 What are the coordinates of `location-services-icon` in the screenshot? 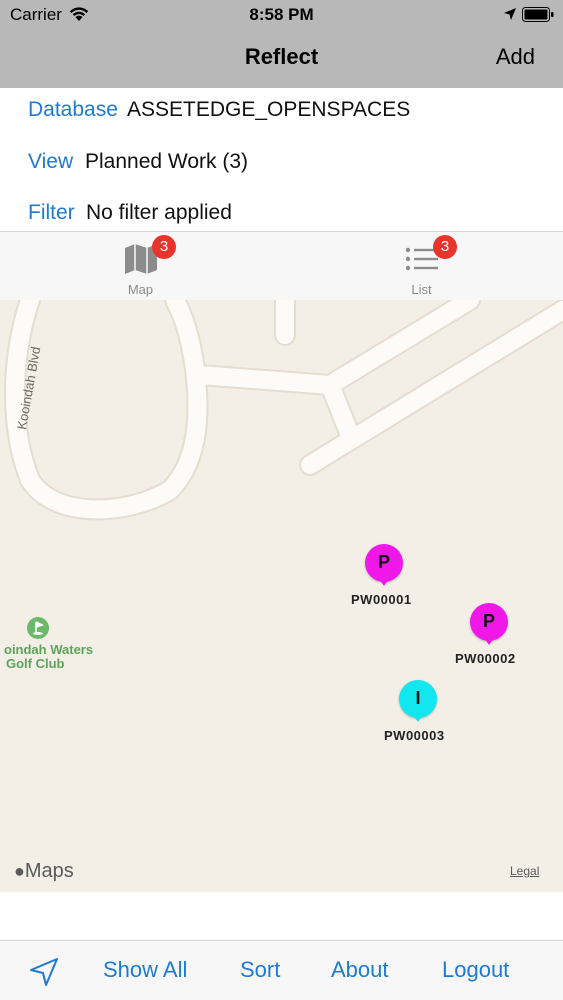 It's located at (510, 14).